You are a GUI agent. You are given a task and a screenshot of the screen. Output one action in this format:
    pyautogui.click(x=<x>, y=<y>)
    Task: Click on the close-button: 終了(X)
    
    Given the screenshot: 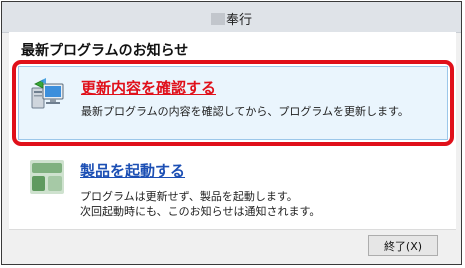 What is the action you would take?
    pyautogui.click(x=403, y=245)
    